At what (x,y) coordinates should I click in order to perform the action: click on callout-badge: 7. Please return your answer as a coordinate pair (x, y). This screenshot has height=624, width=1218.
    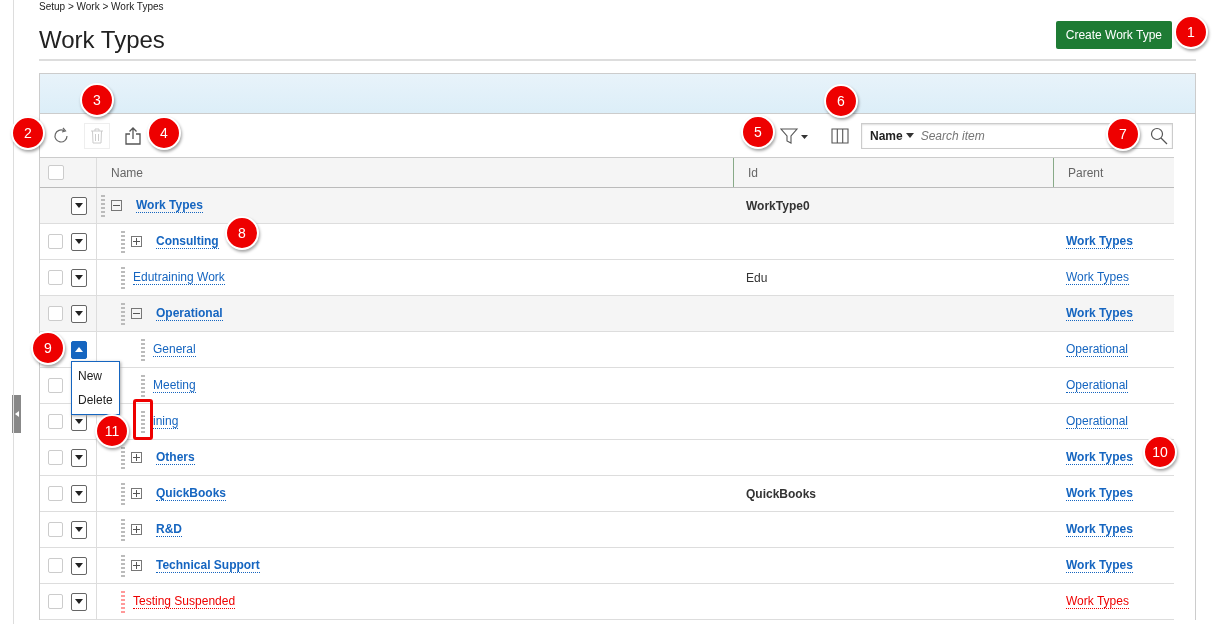
    Looking at the image, I should click on (1123, 134).